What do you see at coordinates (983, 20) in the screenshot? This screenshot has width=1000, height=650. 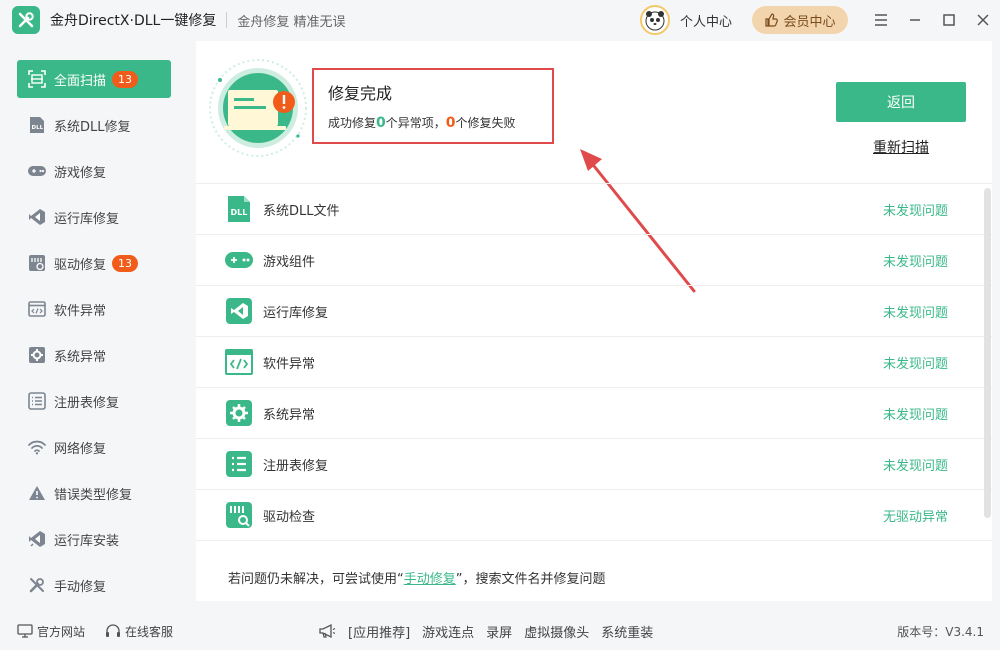 I see `close-button` at bounding box center [983, 20].